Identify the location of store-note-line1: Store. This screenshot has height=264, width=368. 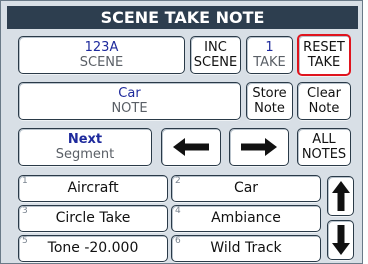
(269, 93).